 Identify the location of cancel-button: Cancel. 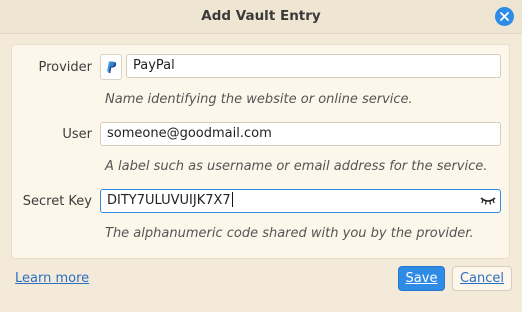
(482, 278).